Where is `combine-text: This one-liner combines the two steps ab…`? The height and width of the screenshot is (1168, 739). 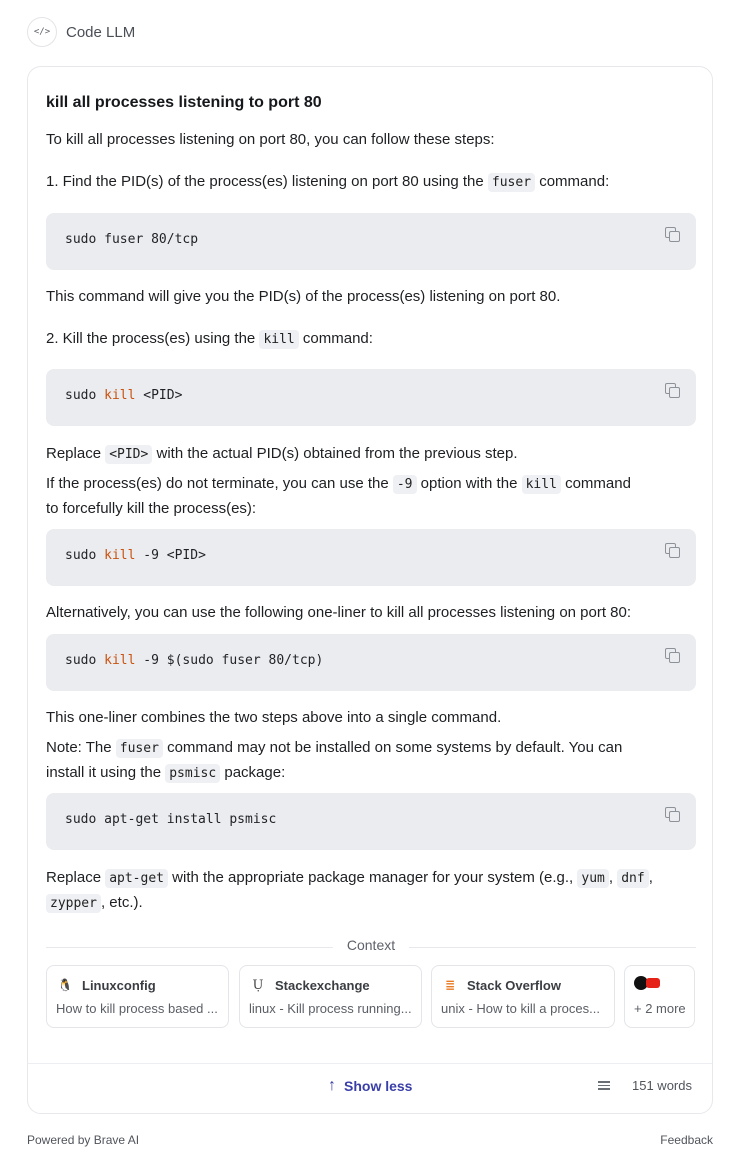
combine-text: This one-liner combines the two steps ab… is located at coordinates (274, 717).